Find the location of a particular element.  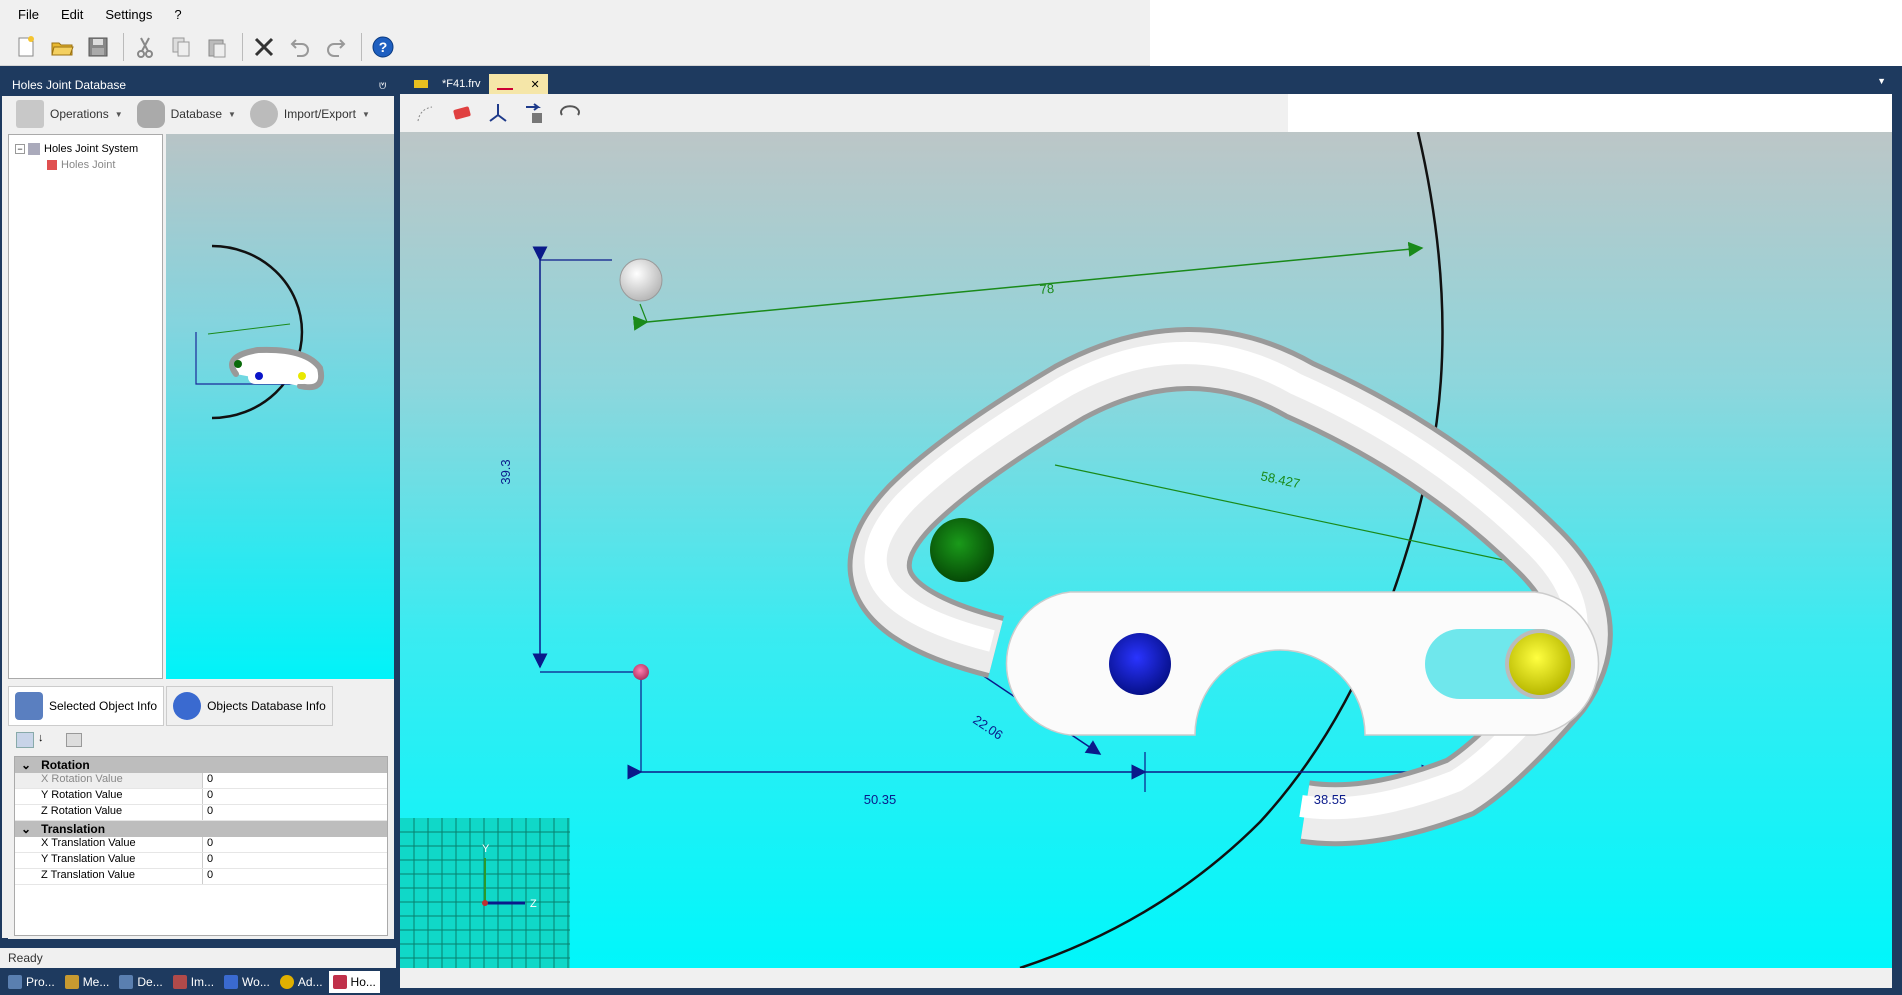

dim-label-38: 38.55 is located at coordinates (1330, 799).